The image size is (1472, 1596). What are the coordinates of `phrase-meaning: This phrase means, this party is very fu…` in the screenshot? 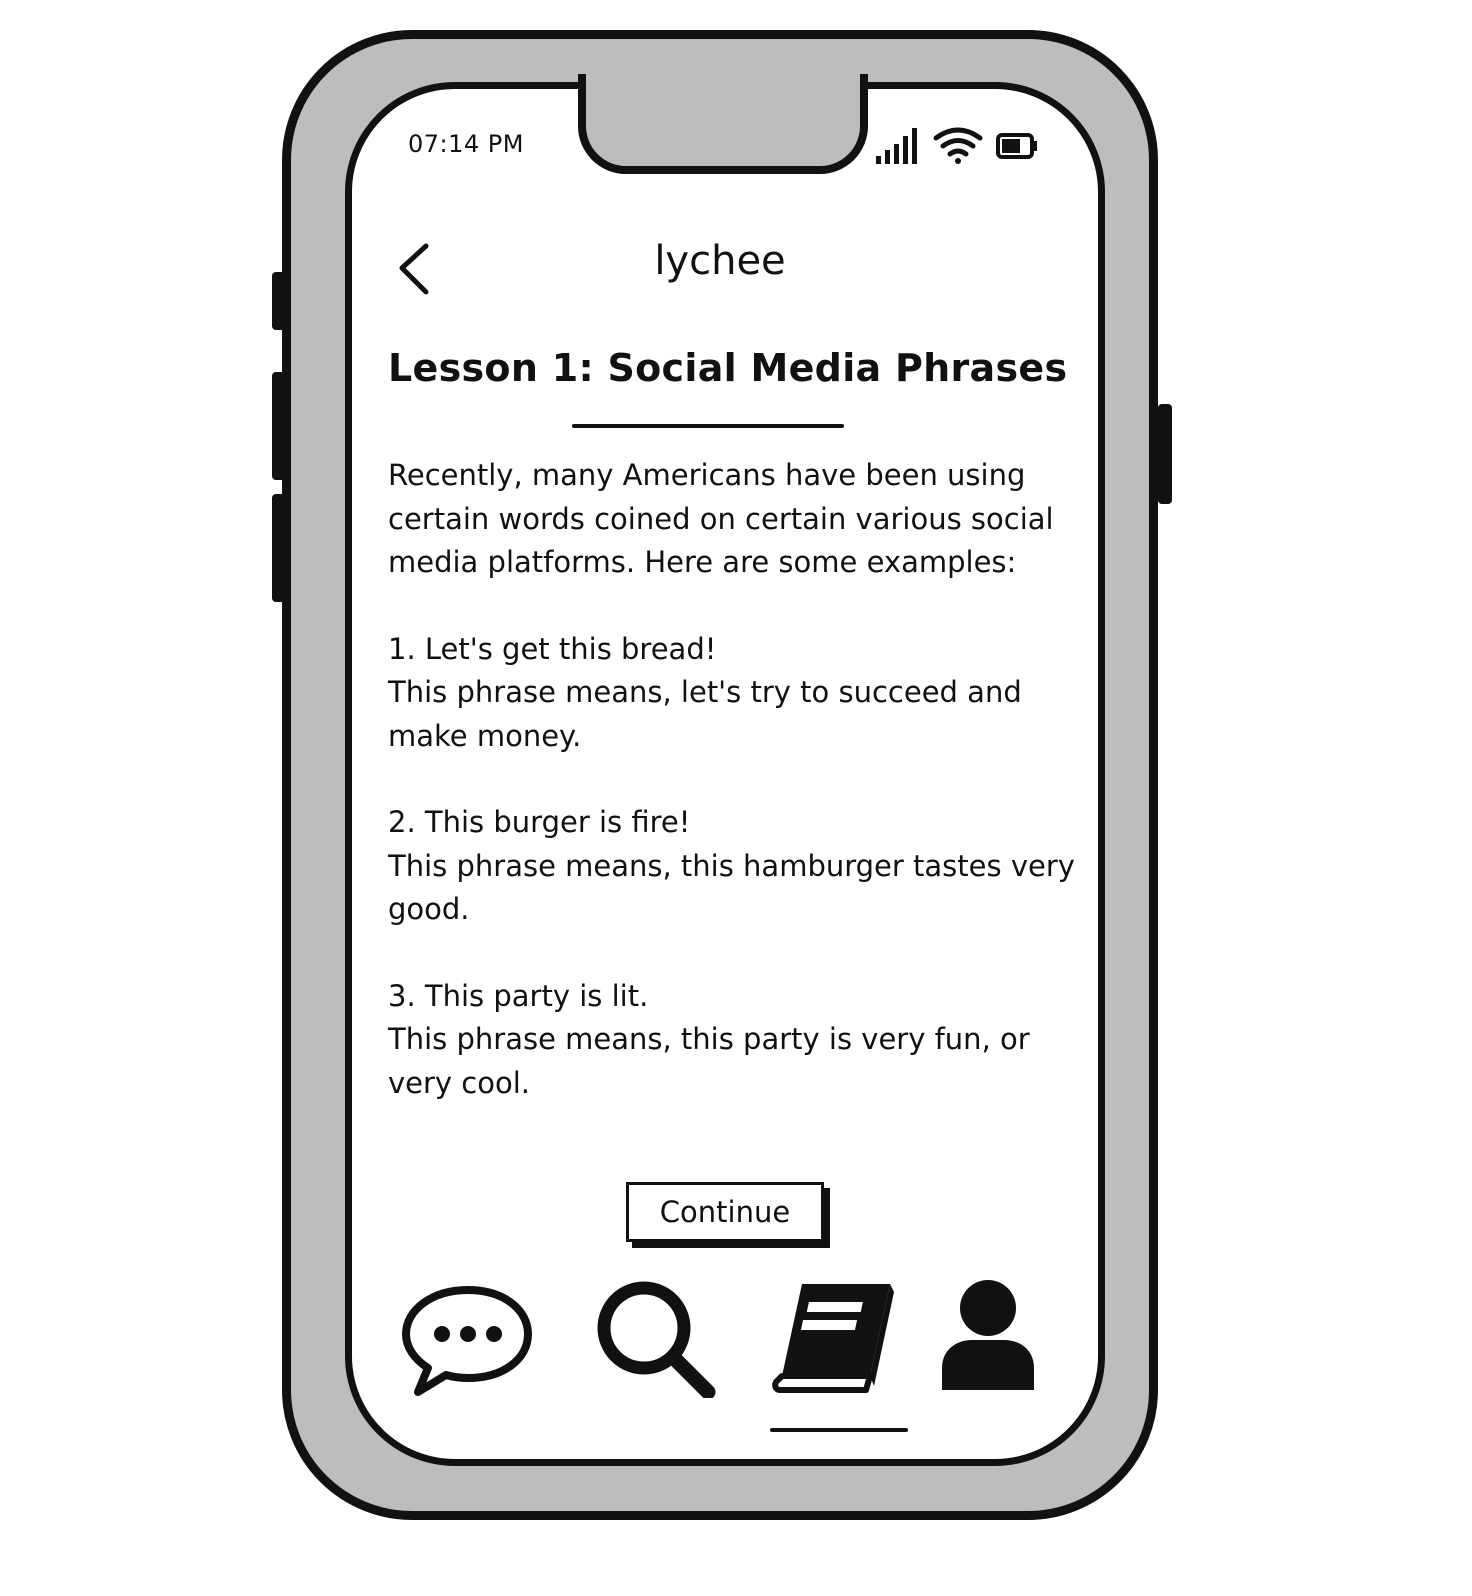 It's located at (709, 1061).